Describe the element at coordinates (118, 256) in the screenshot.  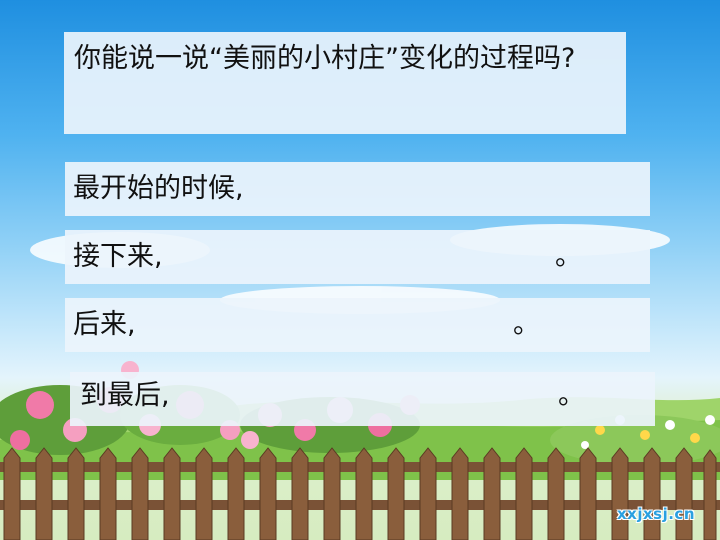
I see `prompt-text: 接下来,` at that location.